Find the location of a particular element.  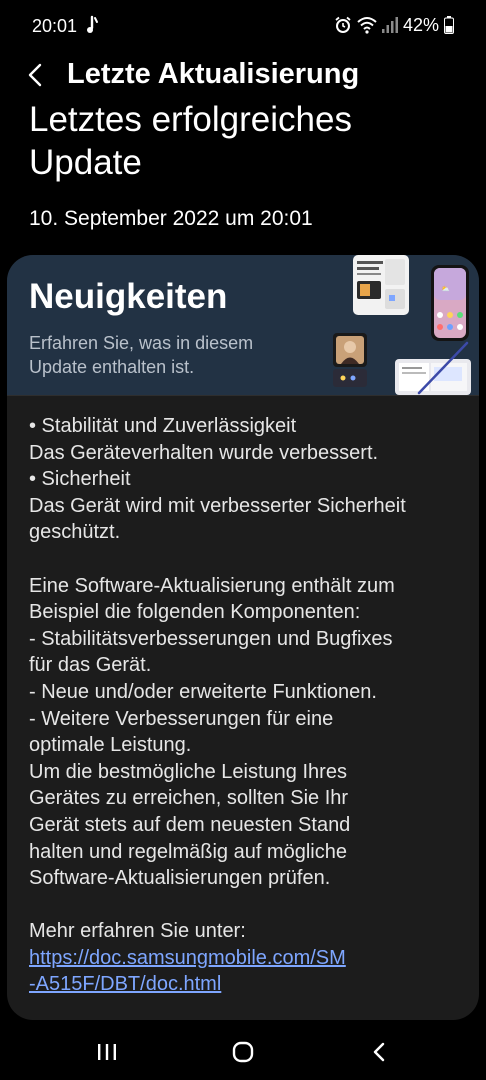

note-line: - Neue und/oder erweiterte Funktionen. is located at coordinates (203, 691).